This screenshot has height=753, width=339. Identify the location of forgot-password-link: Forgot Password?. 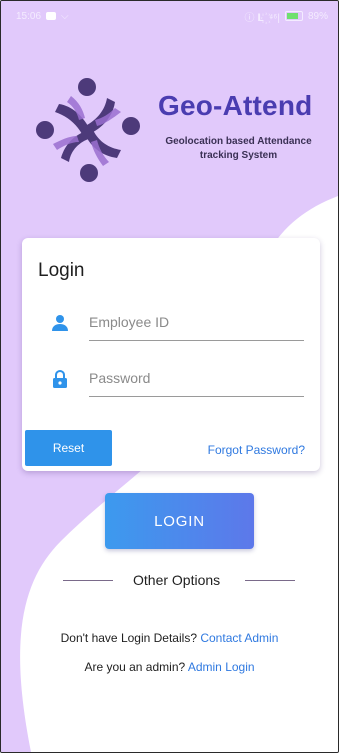
(256, 450).